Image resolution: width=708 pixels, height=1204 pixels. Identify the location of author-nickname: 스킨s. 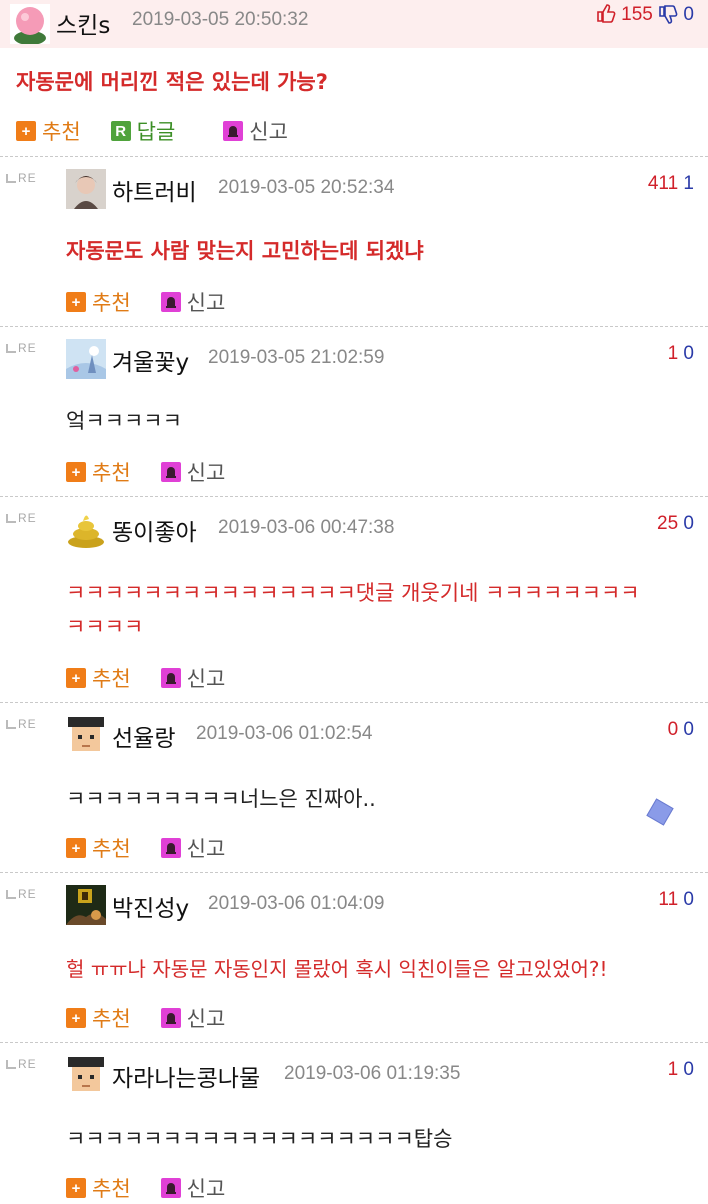
(83, 23).